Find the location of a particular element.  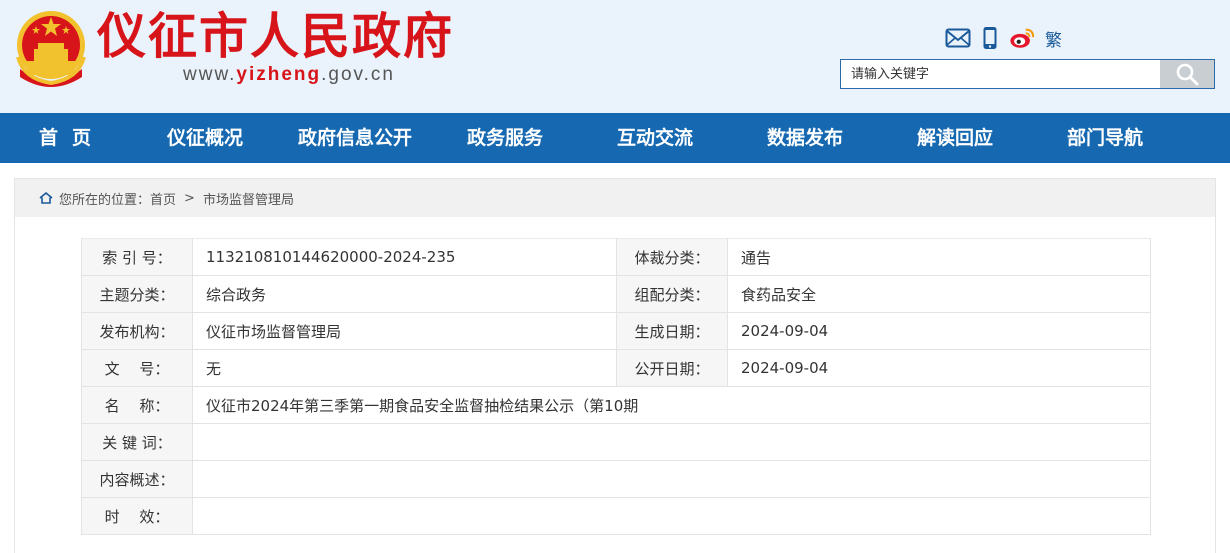

summary-label: 内容概述： is located at coordinates (137, 479).